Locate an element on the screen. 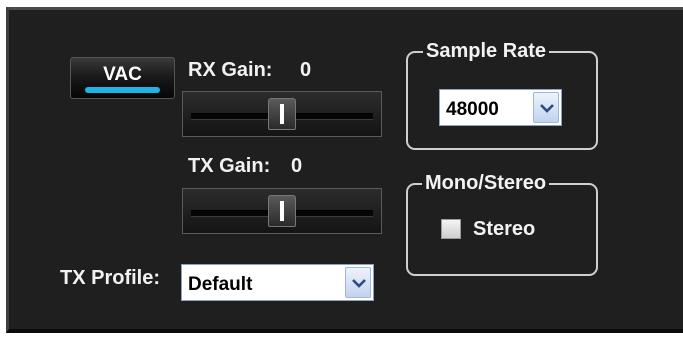  mono-stereo-title: Mono/Stereo is located at coordinates (486, 183).